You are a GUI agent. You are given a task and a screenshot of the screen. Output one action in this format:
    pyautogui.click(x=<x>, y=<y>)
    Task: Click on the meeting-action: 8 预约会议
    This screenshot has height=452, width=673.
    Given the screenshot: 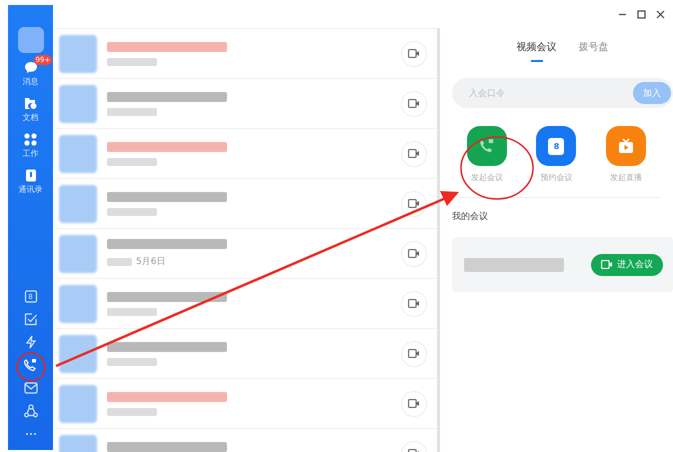 What is the action you would take?
    pyautogui.click(x=556, y=154)
    